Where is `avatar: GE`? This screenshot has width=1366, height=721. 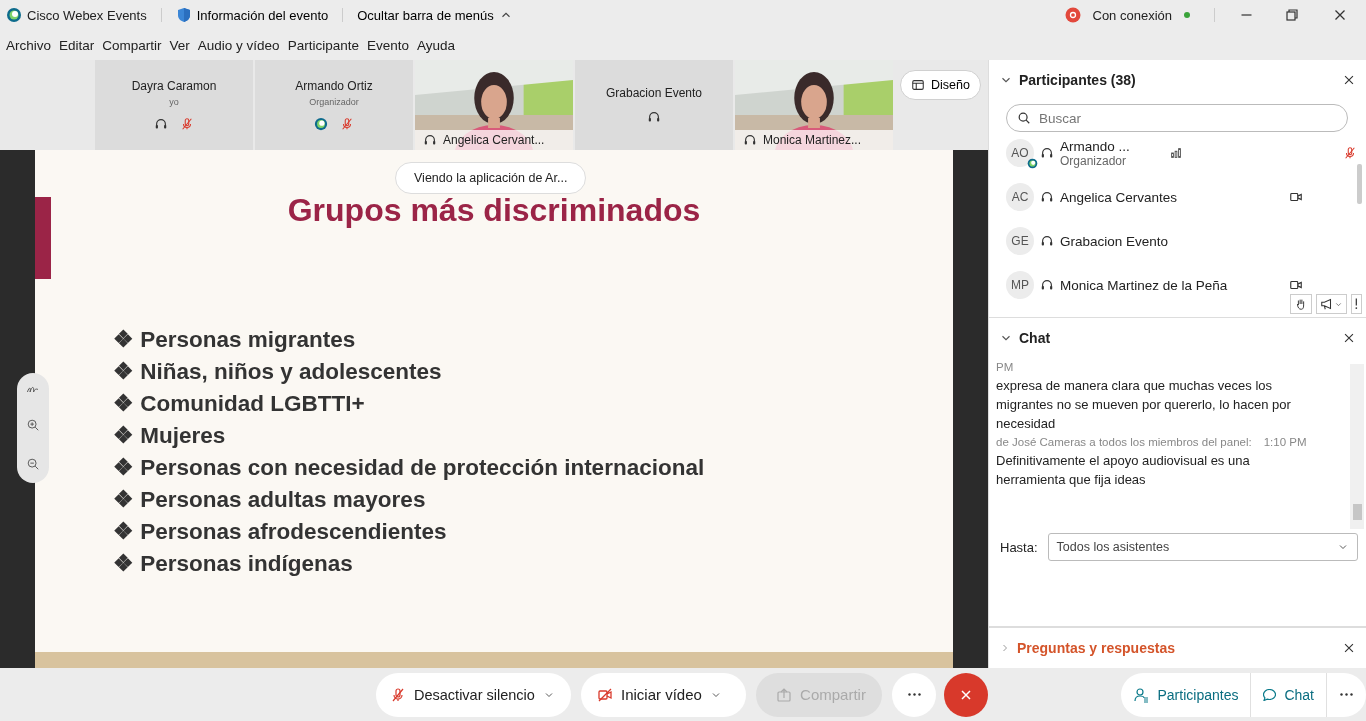
avatar: GE is located at coordinates (1020, 241).